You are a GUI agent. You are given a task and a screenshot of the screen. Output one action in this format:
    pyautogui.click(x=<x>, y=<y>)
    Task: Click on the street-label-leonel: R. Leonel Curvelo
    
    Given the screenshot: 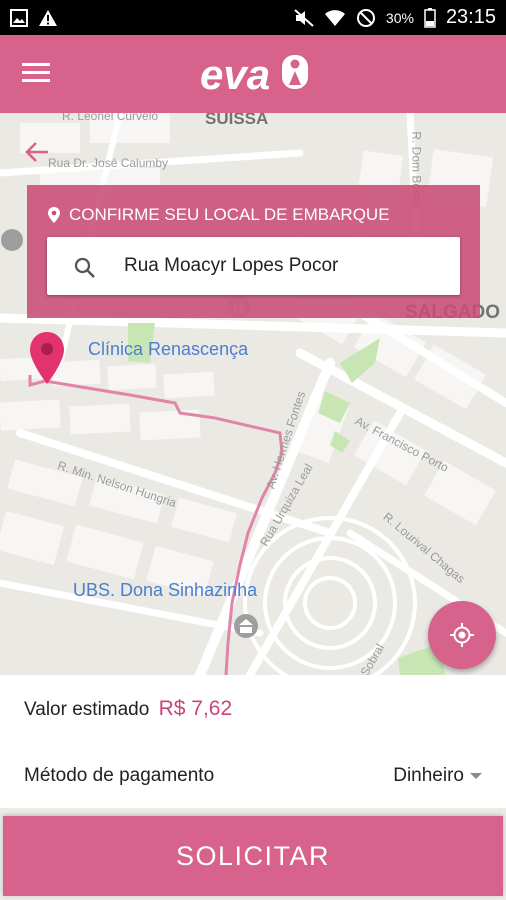 What is the action you would take?
    pyautogui.click(x=110, y=118)
    